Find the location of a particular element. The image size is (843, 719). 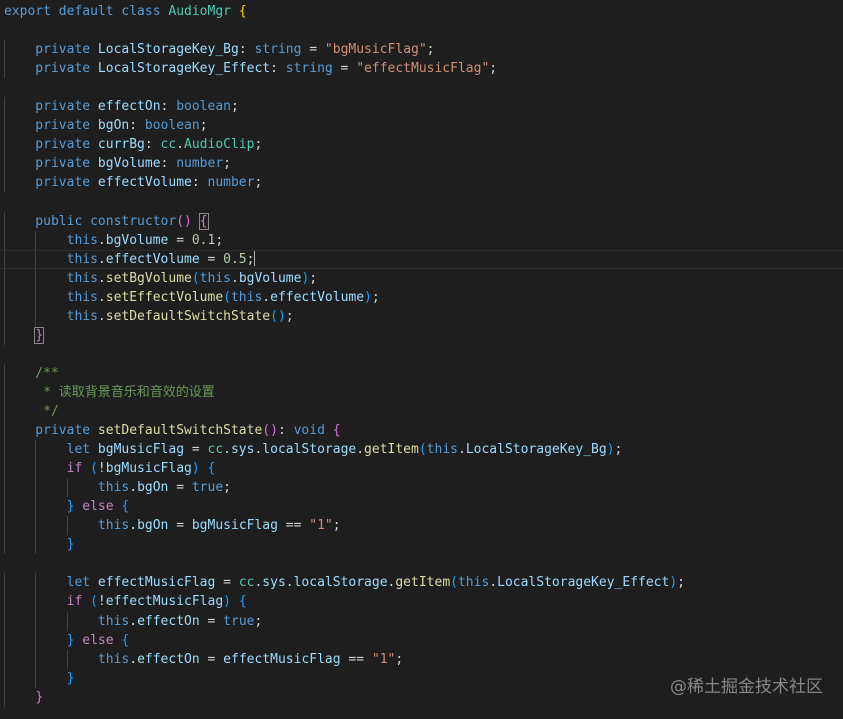

code-line: this.bgOn = true; is located at coordinates (421, 488).